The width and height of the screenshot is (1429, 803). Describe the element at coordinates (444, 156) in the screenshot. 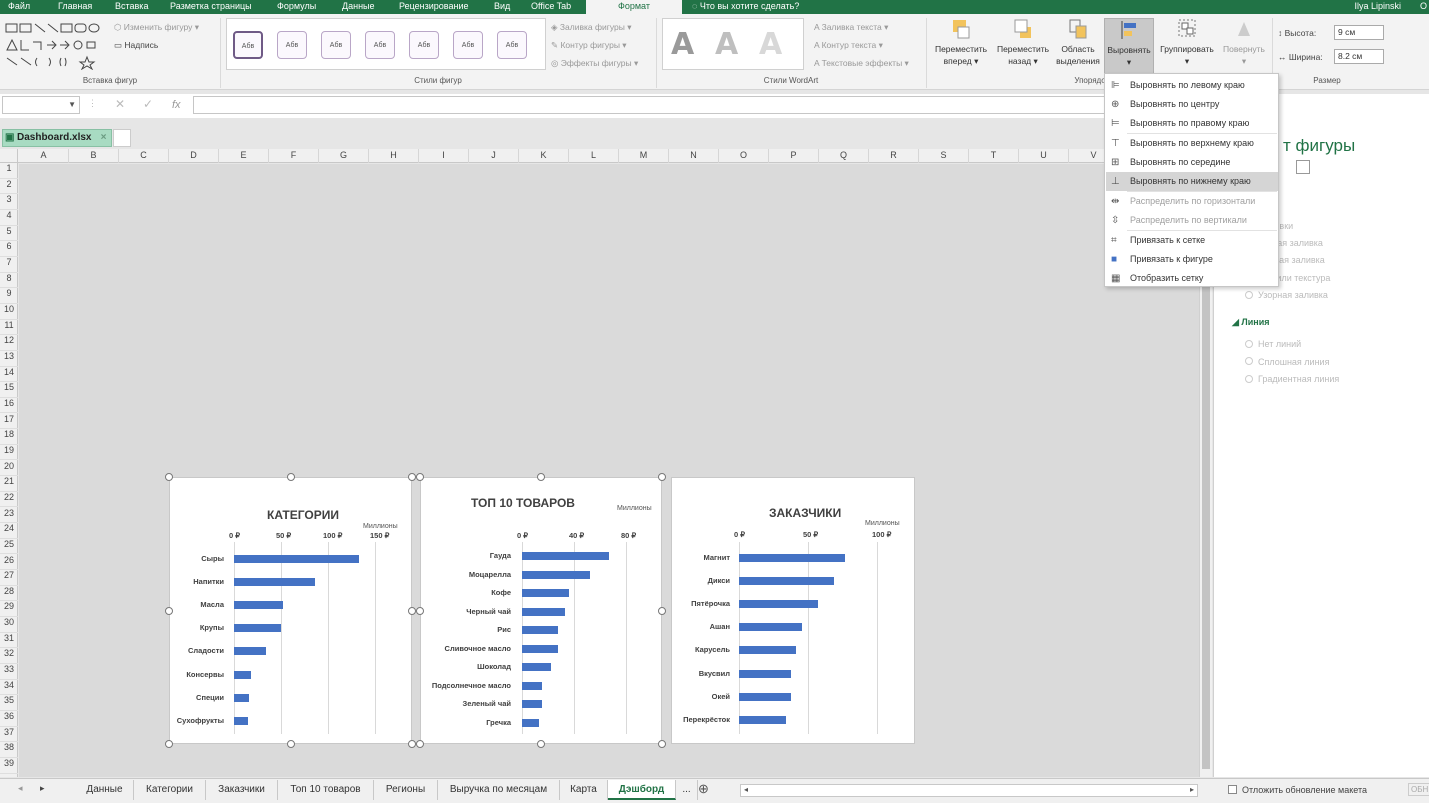

I see `column-header-i: I` at that location.